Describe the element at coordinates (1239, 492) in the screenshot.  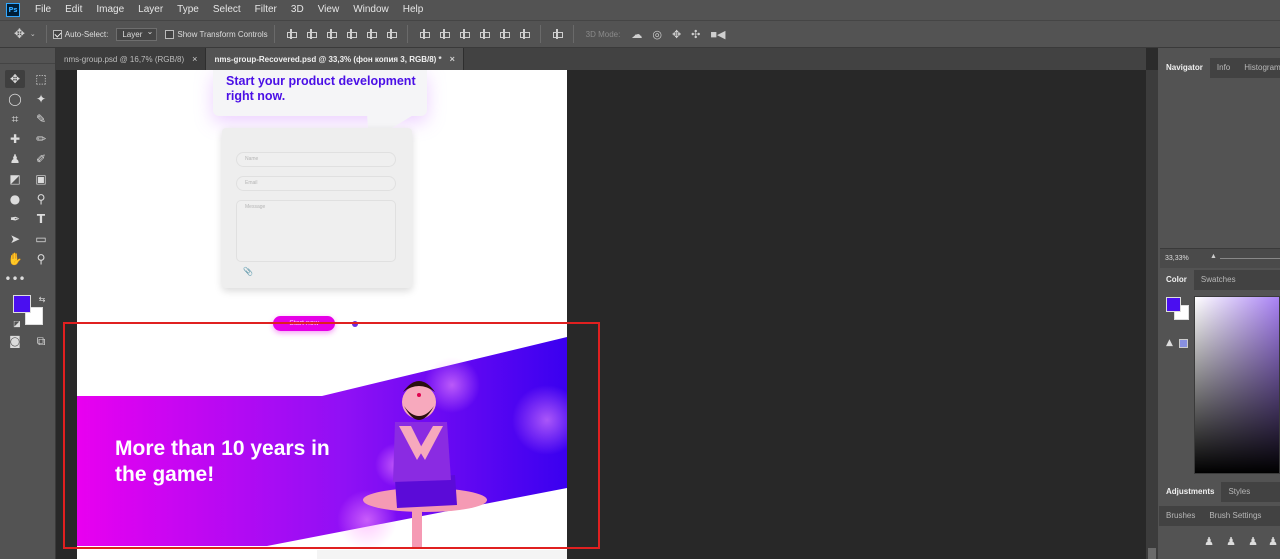
I see `tab-styles: Styles` at that location.